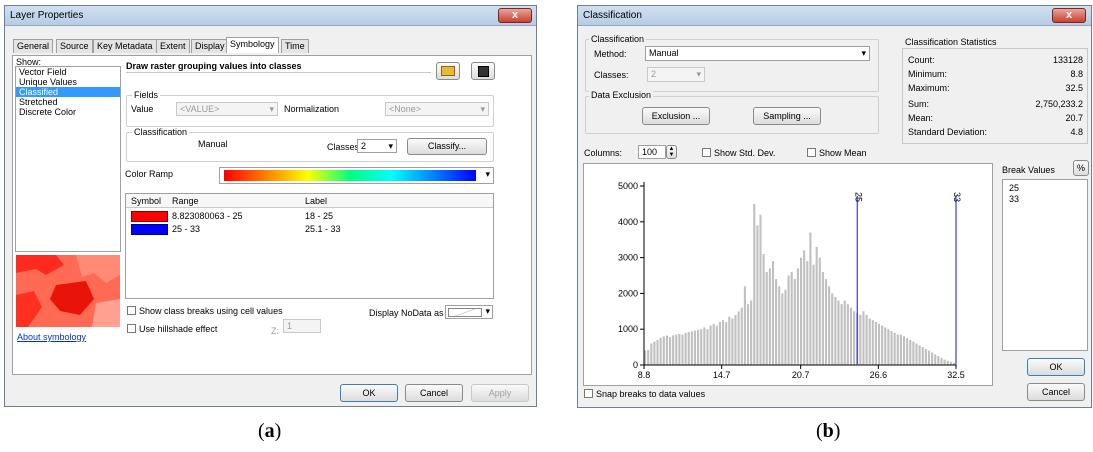 The width and height of the screenshot is (1093, 452). What do you see at coordinates (1076, 132) in the screenshot?
I see `stat-value: 4.8` at bounding box center [1076, 132].